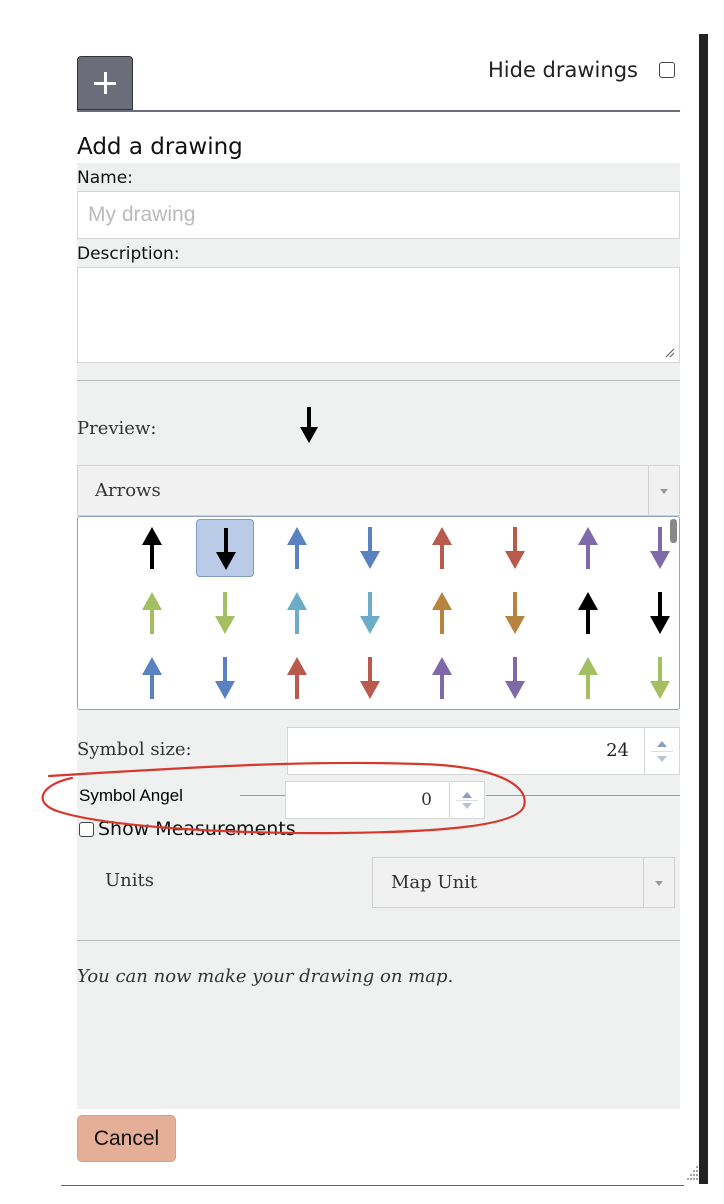 The height and width of the screenshot is (1204, 724). I want to click on name-placeholder: My drawing, so click(142, 214).